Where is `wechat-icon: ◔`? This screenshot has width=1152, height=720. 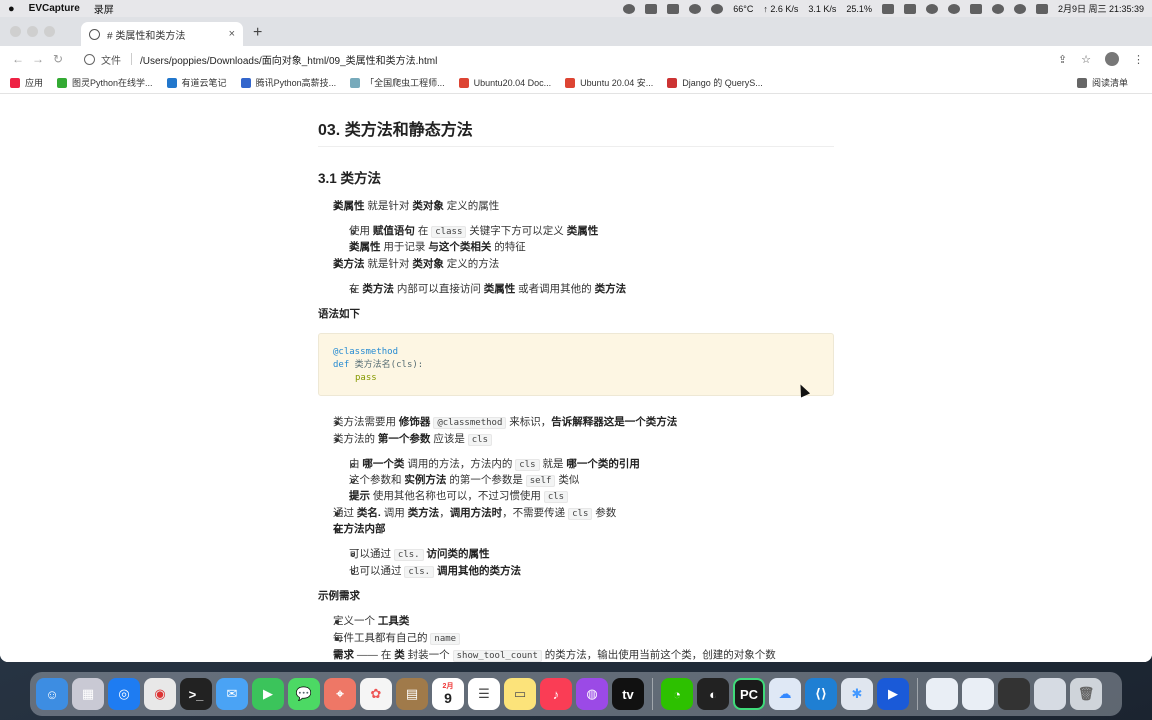 wechat-icon: ◔ is located at coordinates (677, 694).